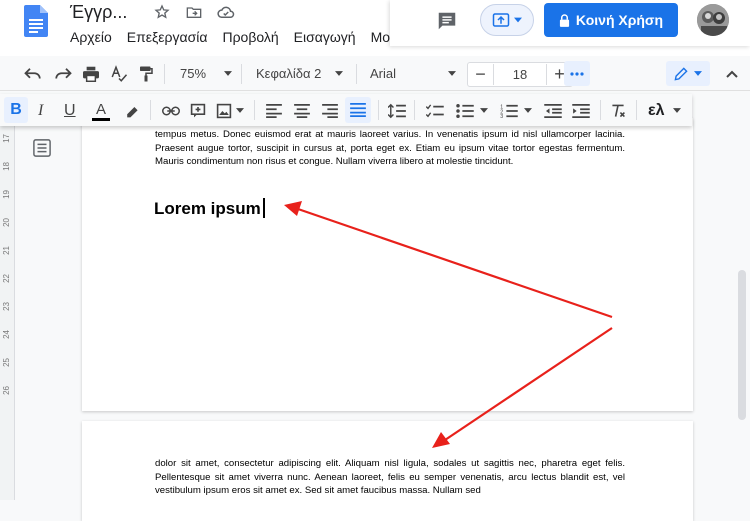  What do you see at coordinates (16, 110) in the screenshot?
I see `bold-icon: B` at bounding box center [16, 110].